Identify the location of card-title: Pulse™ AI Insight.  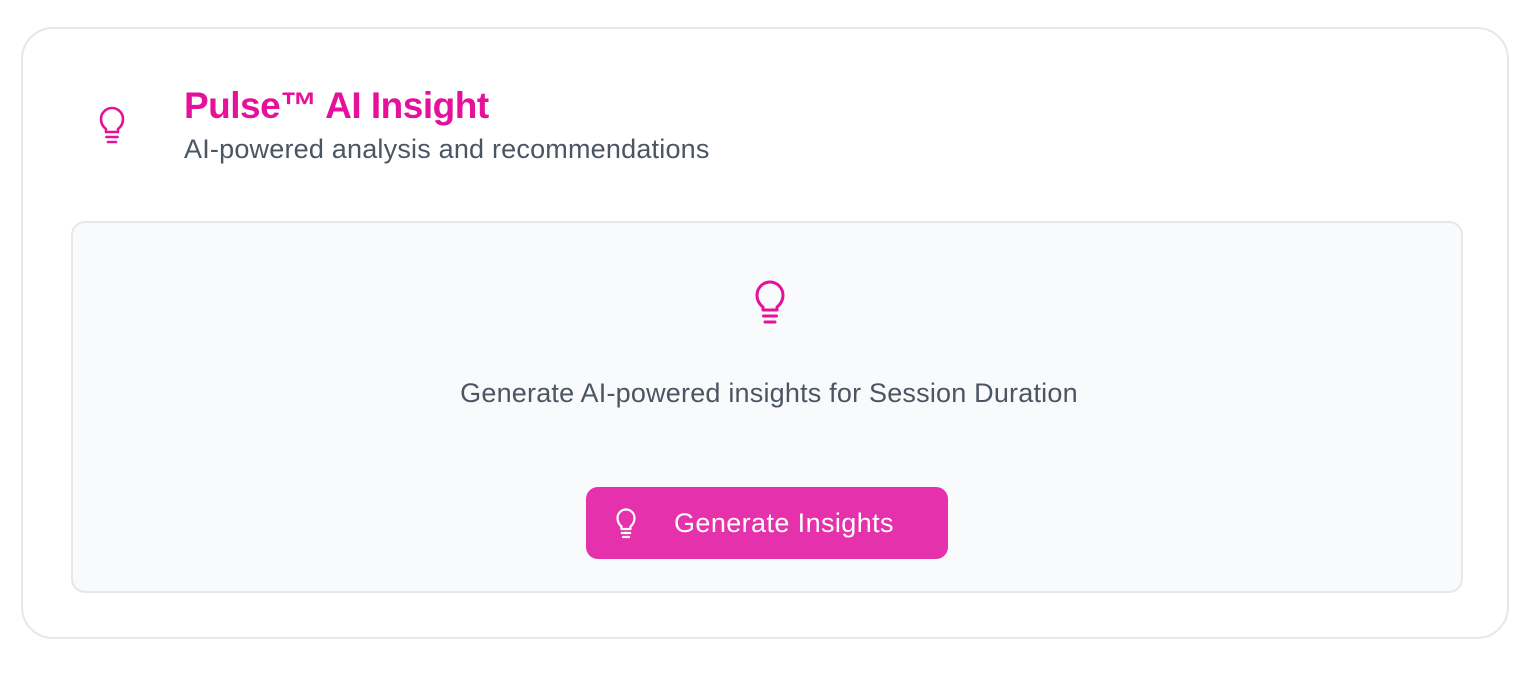
(336, 105).